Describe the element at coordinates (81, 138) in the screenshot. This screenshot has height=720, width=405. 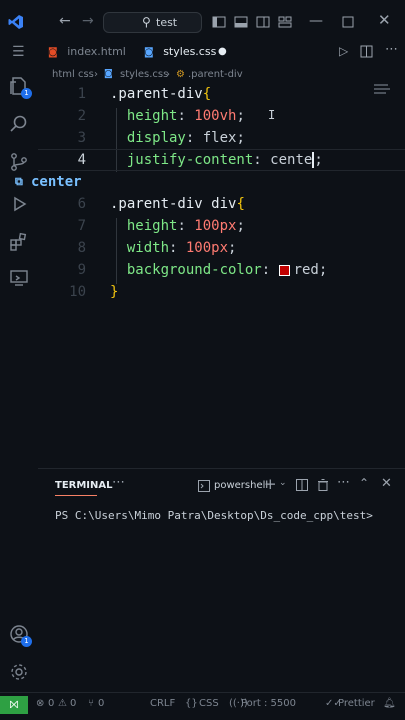
I see `line-number: 3` at that location.